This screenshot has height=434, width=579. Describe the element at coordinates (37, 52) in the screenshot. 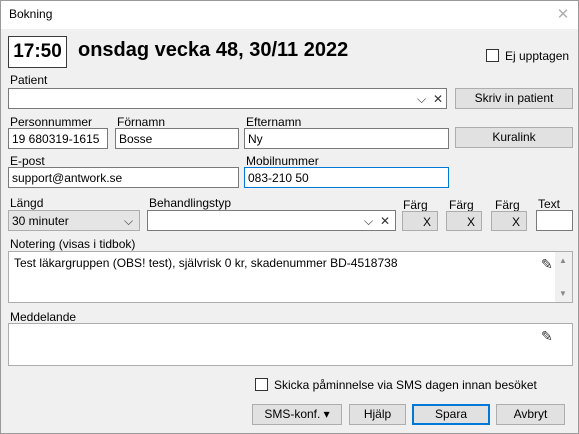

I see `time-display: 17:50` at that location.